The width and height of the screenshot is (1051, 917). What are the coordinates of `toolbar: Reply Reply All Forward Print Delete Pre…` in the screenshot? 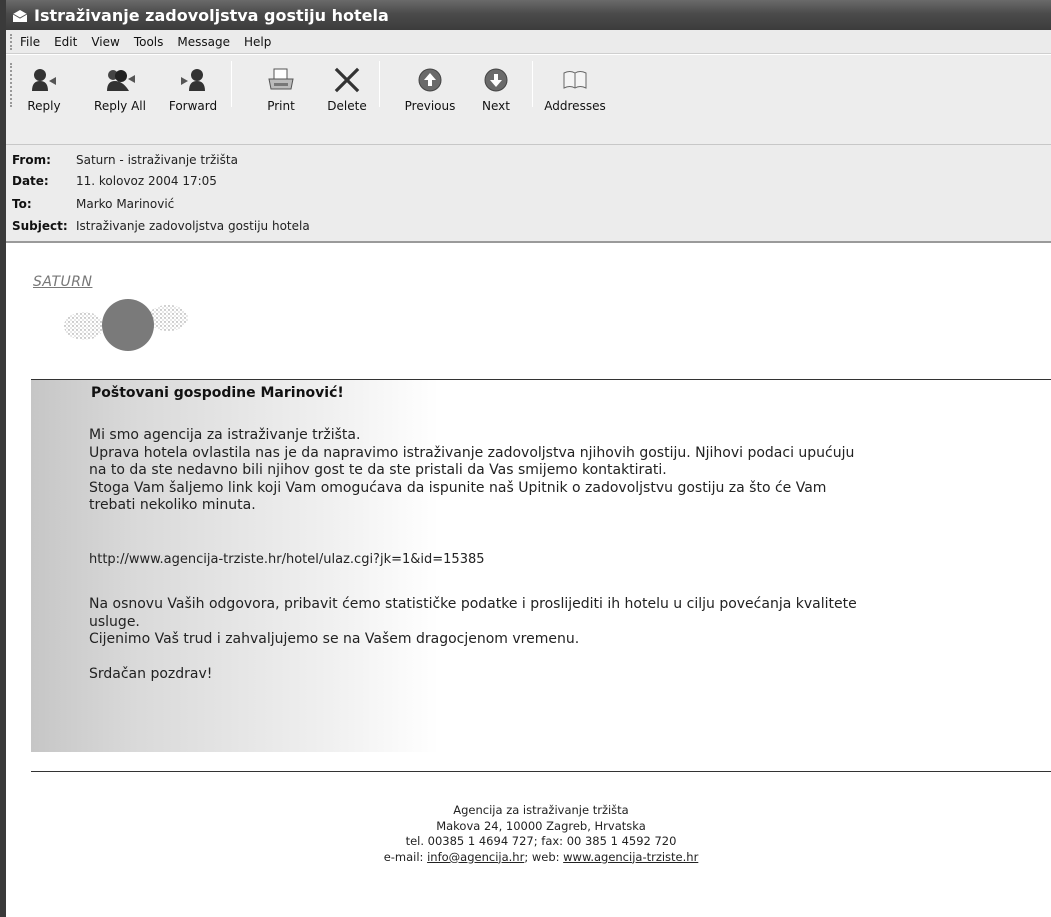 It's located at (528, 100).